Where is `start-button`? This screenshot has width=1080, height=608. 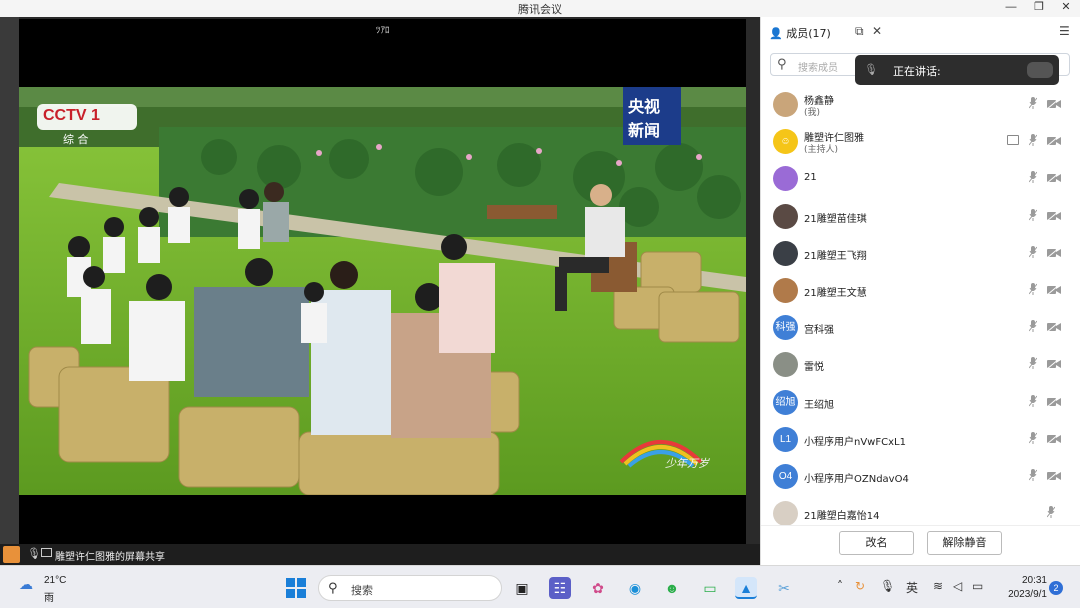
start-button is located at coordinates (296, 588).